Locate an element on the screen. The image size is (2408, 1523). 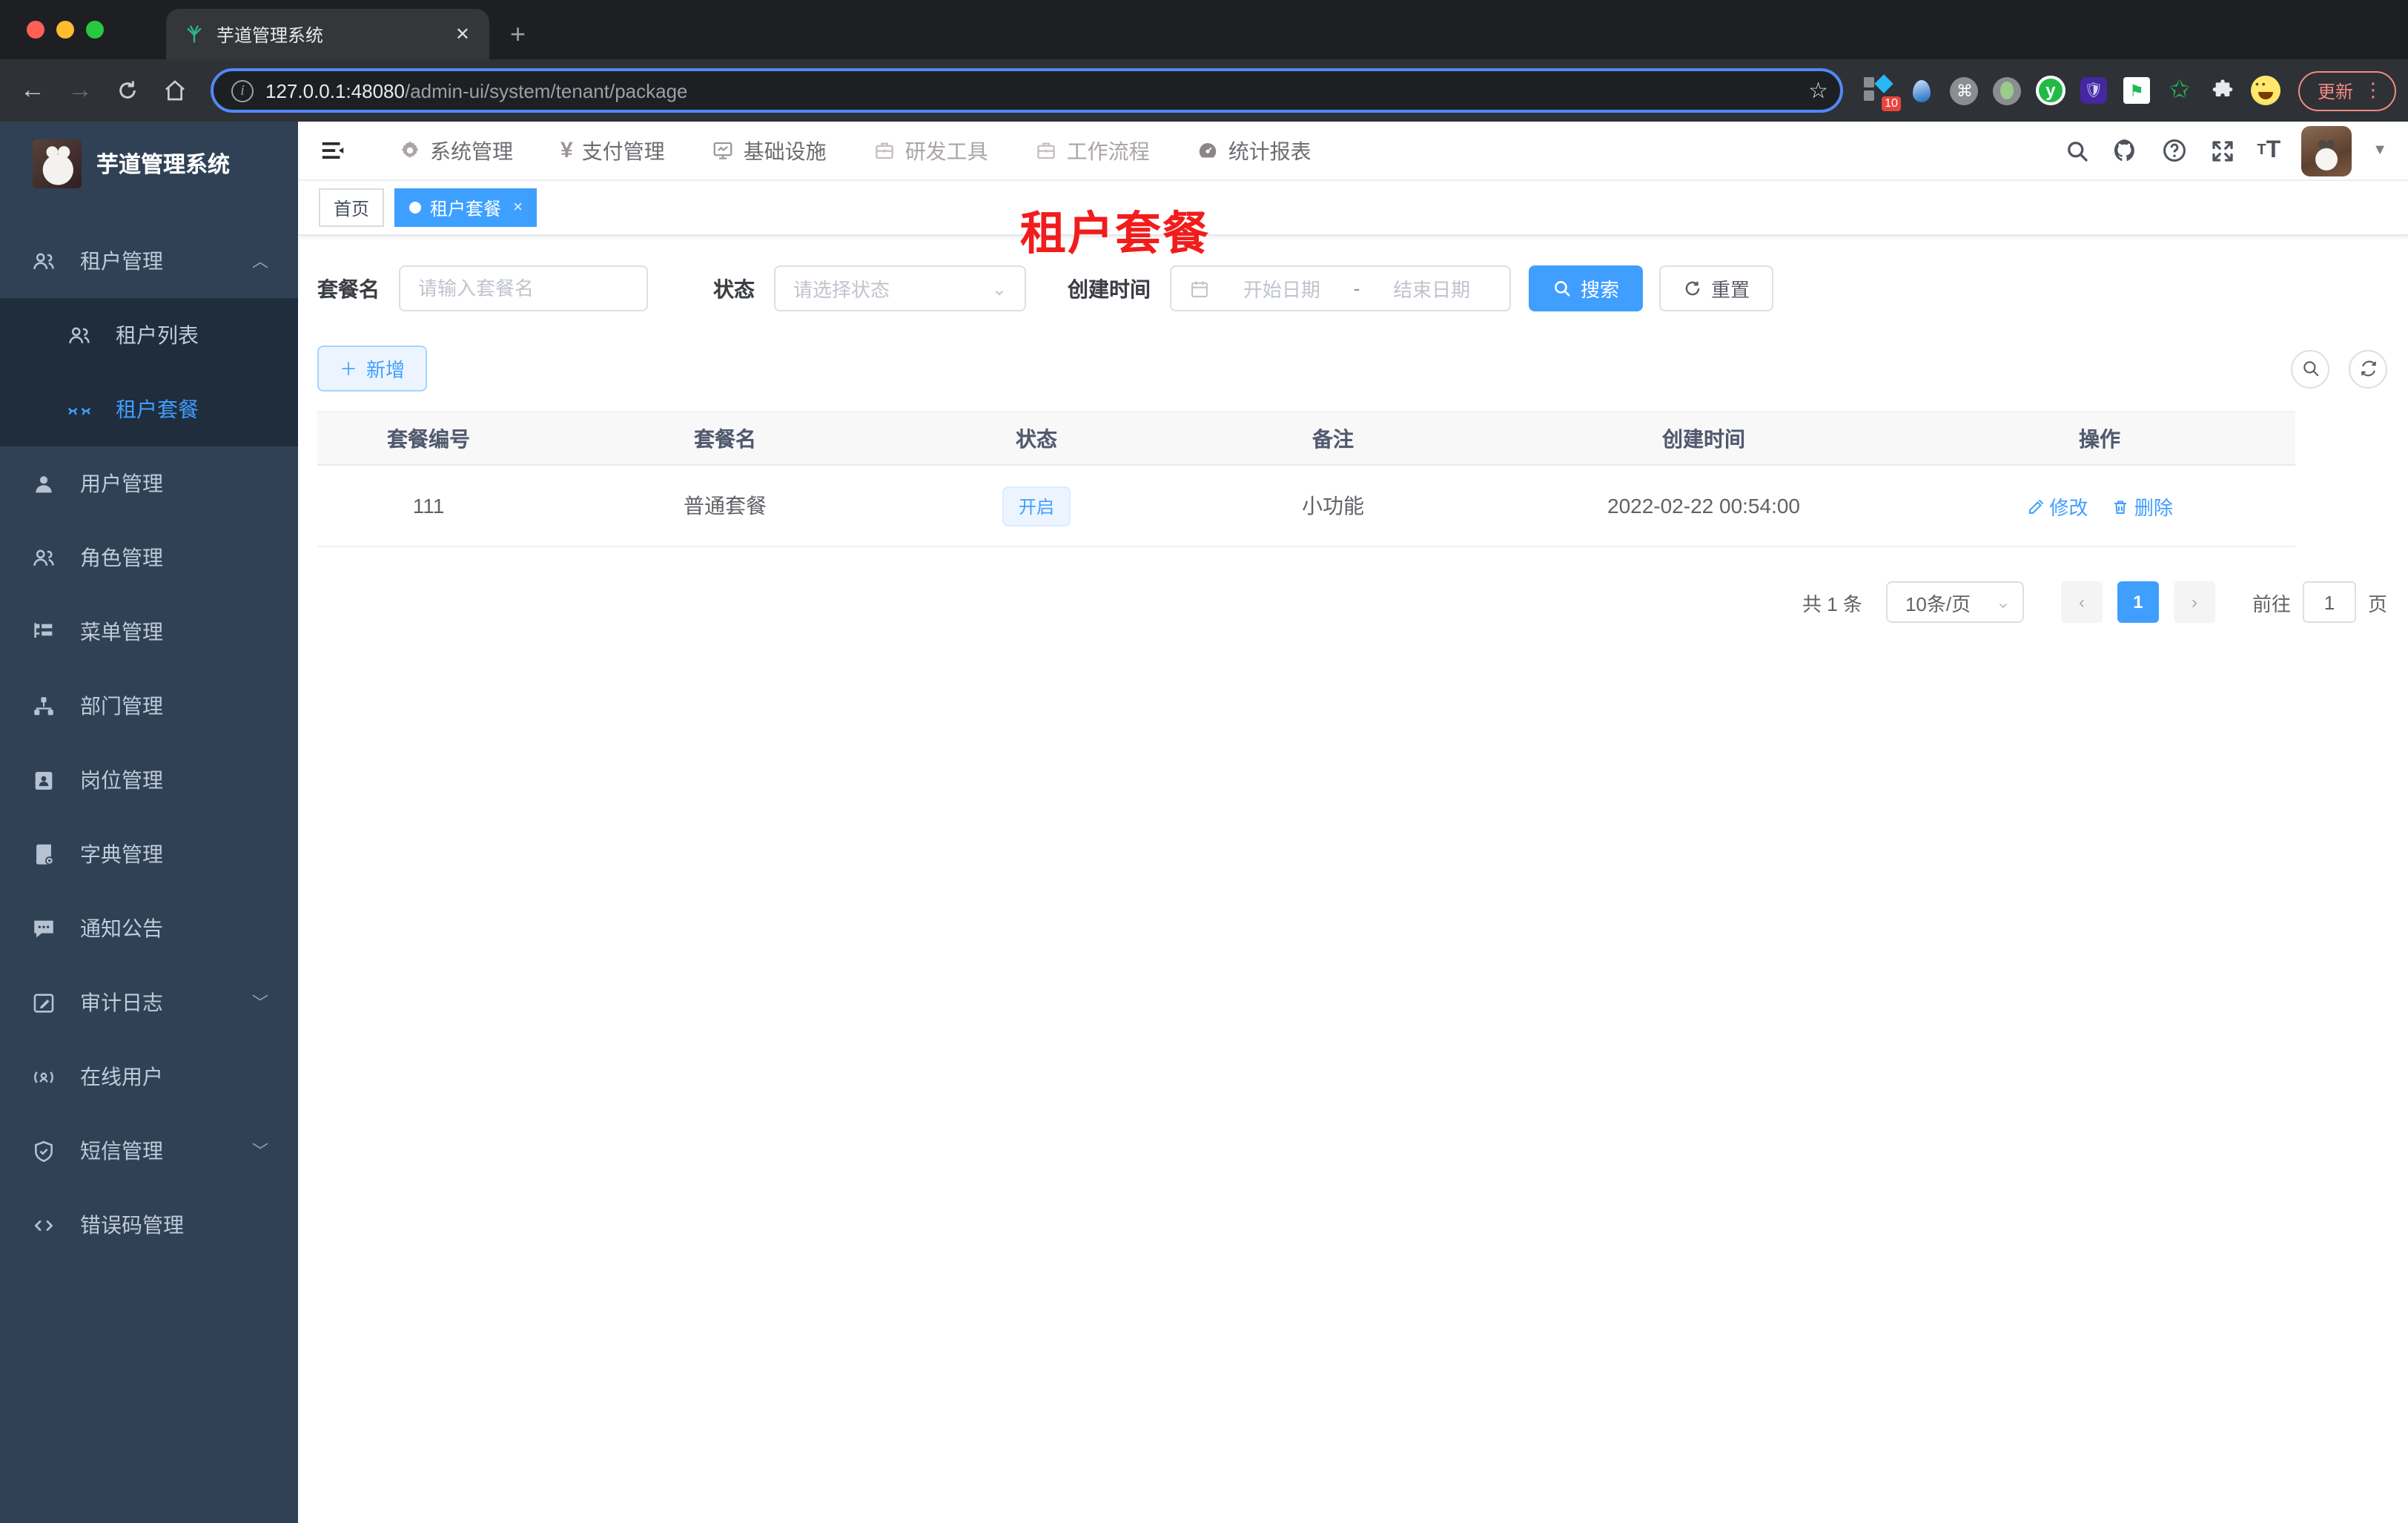
sidebar-logo: 芋道管理系统 is located at coordinates (149, 164).